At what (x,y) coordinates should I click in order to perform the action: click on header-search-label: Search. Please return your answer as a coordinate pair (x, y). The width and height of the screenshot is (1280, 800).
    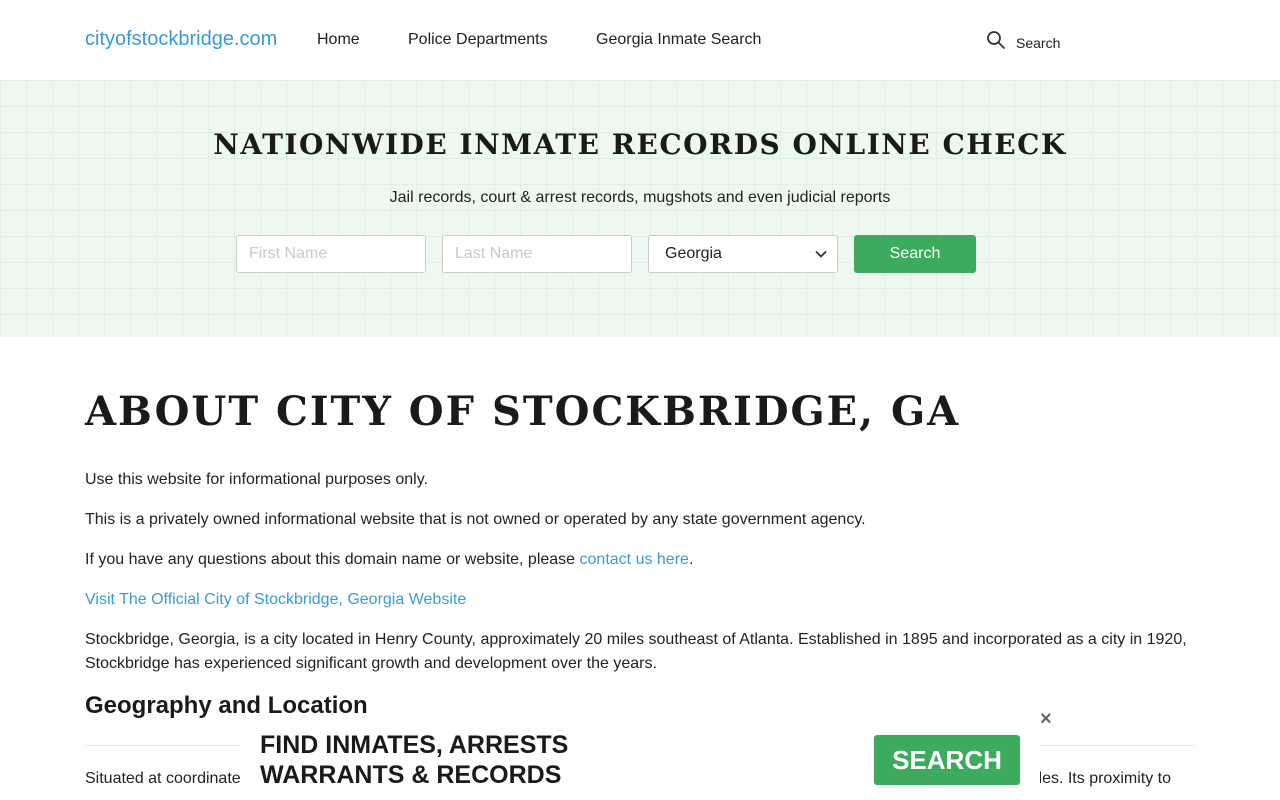
    Looking at the image, I should click on (1038, 42).